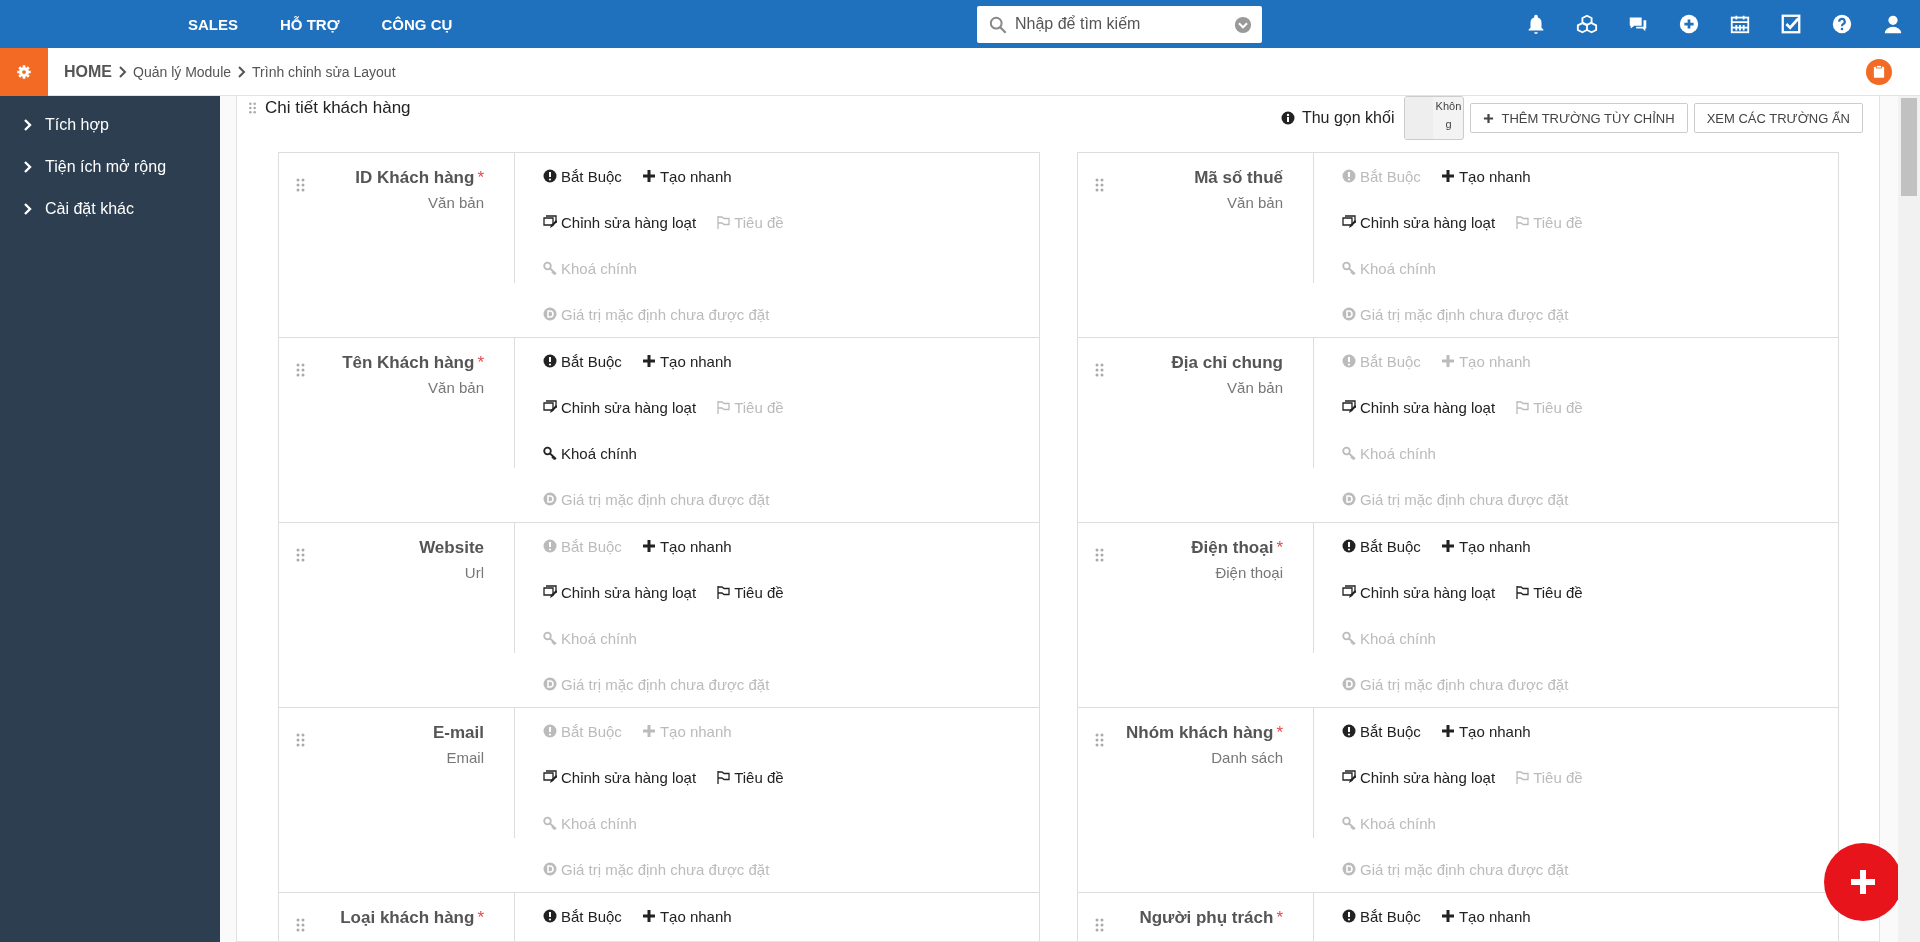 This screenshot has width=1920, height=942. What do you see at coordinates (24, 71) in the screenshot?
I see `settings-button` at bounding box center [24, 71].